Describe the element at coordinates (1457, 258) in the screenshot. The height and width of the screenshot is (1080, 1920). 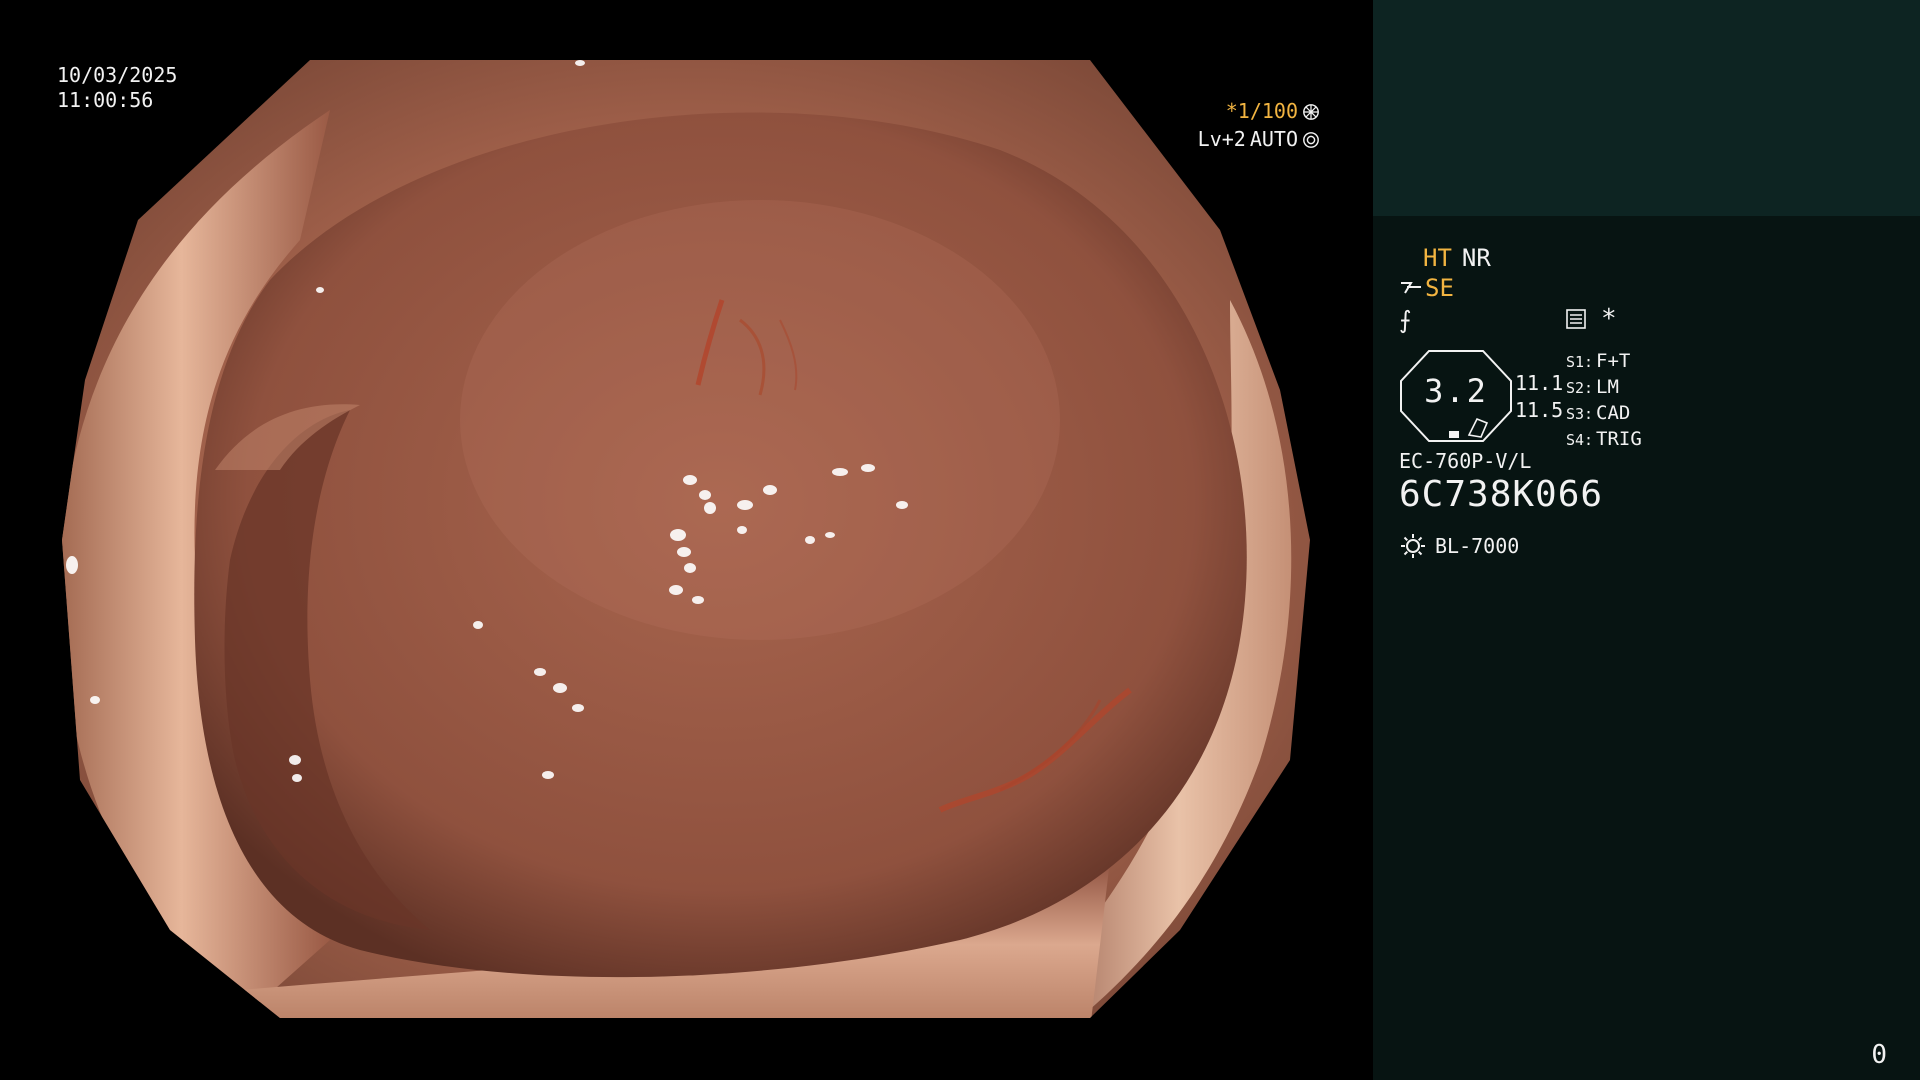
I see `processing-modes: HT NR` at that location.